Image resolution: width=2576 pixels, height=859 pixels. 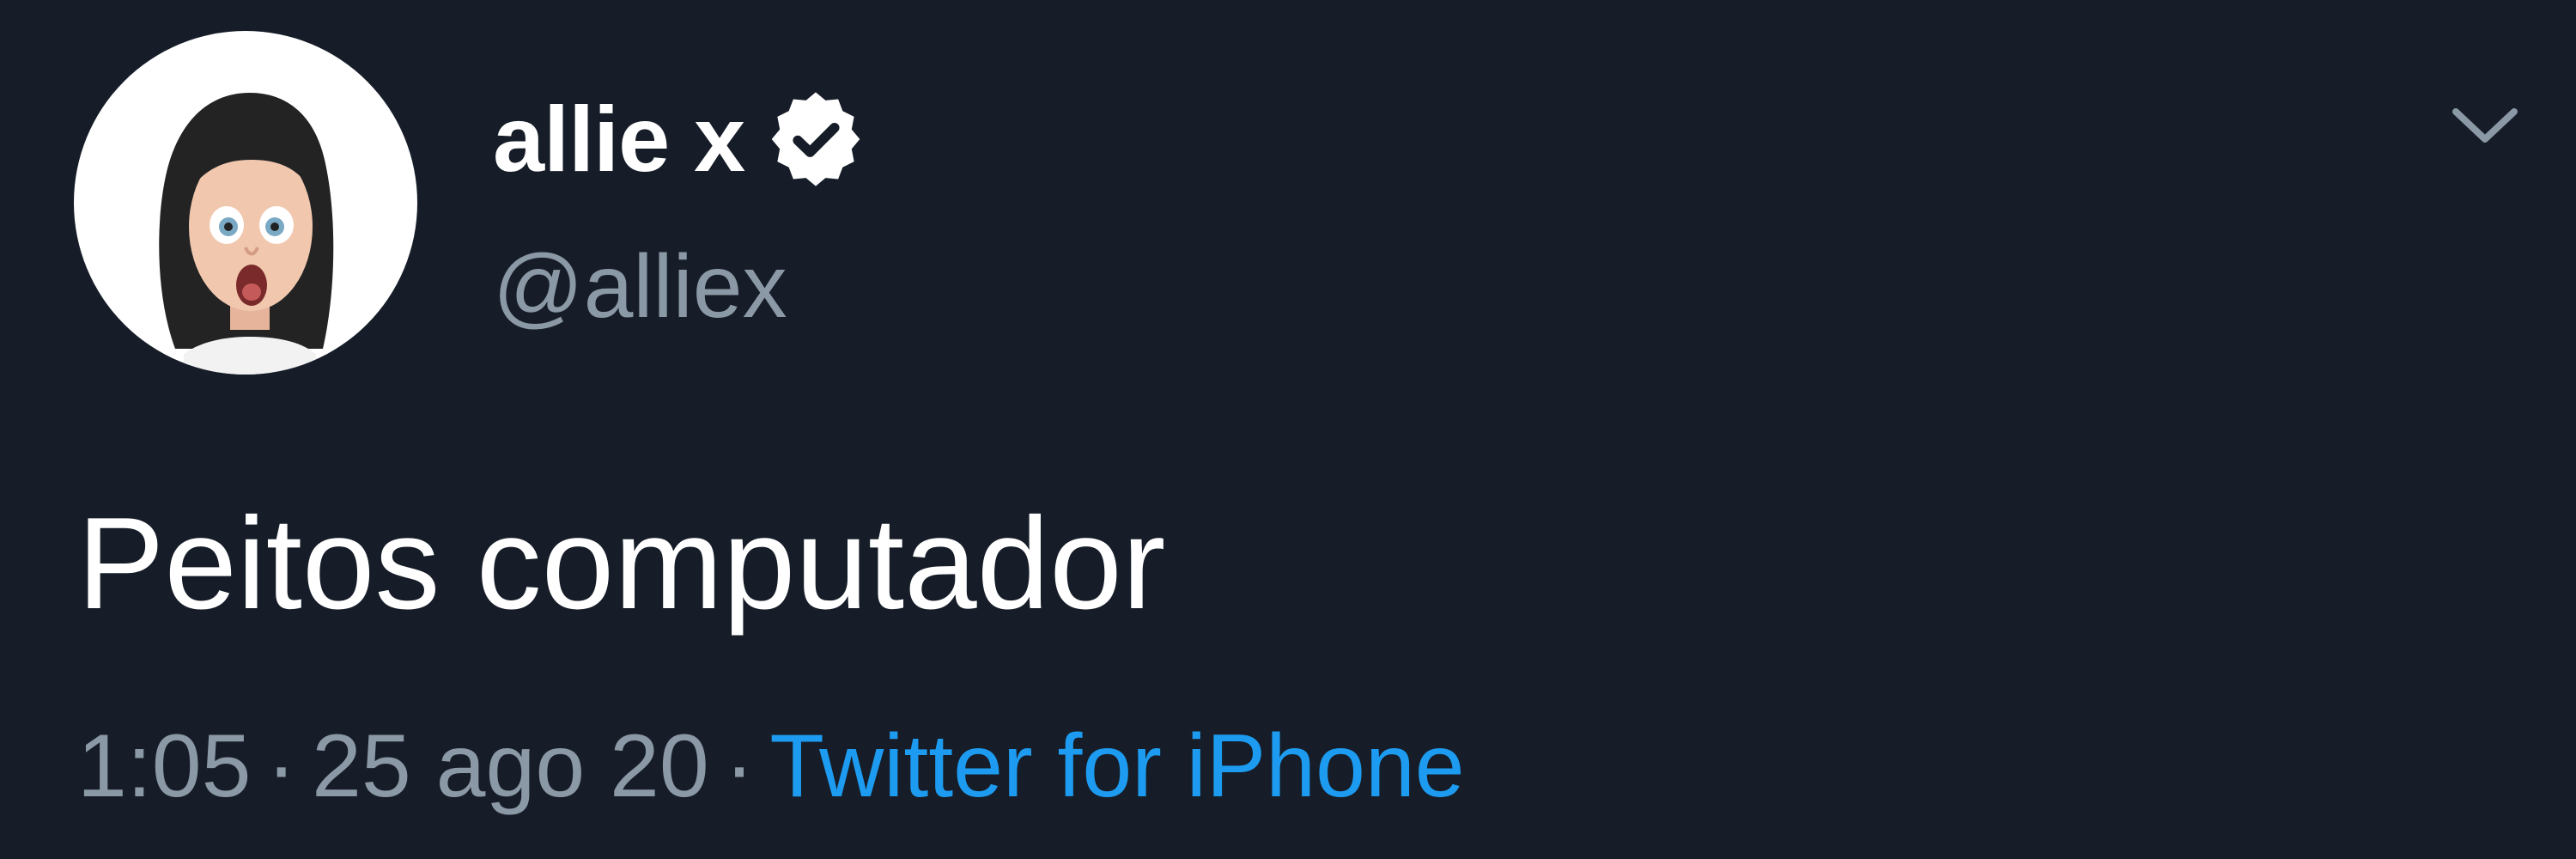 I want to click on avatar, so click(x=246, y=203).